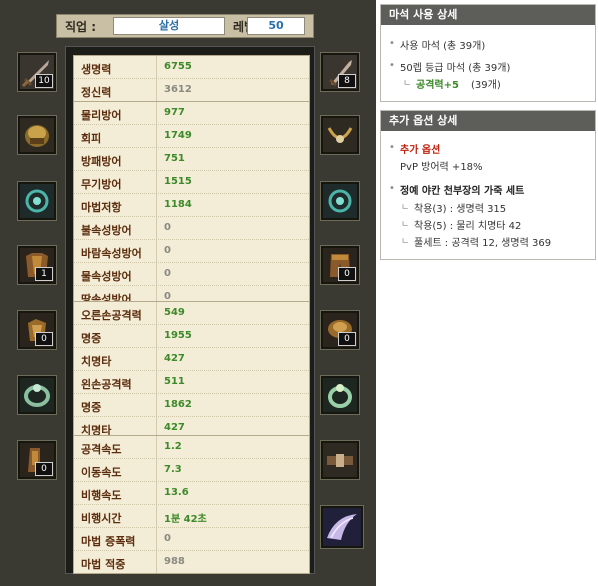 The width and height of the screenshot is (598, 586). Describe the element at coordinates (37, 460) in the screenshot. I see `left-slot-7: 0` at that location.